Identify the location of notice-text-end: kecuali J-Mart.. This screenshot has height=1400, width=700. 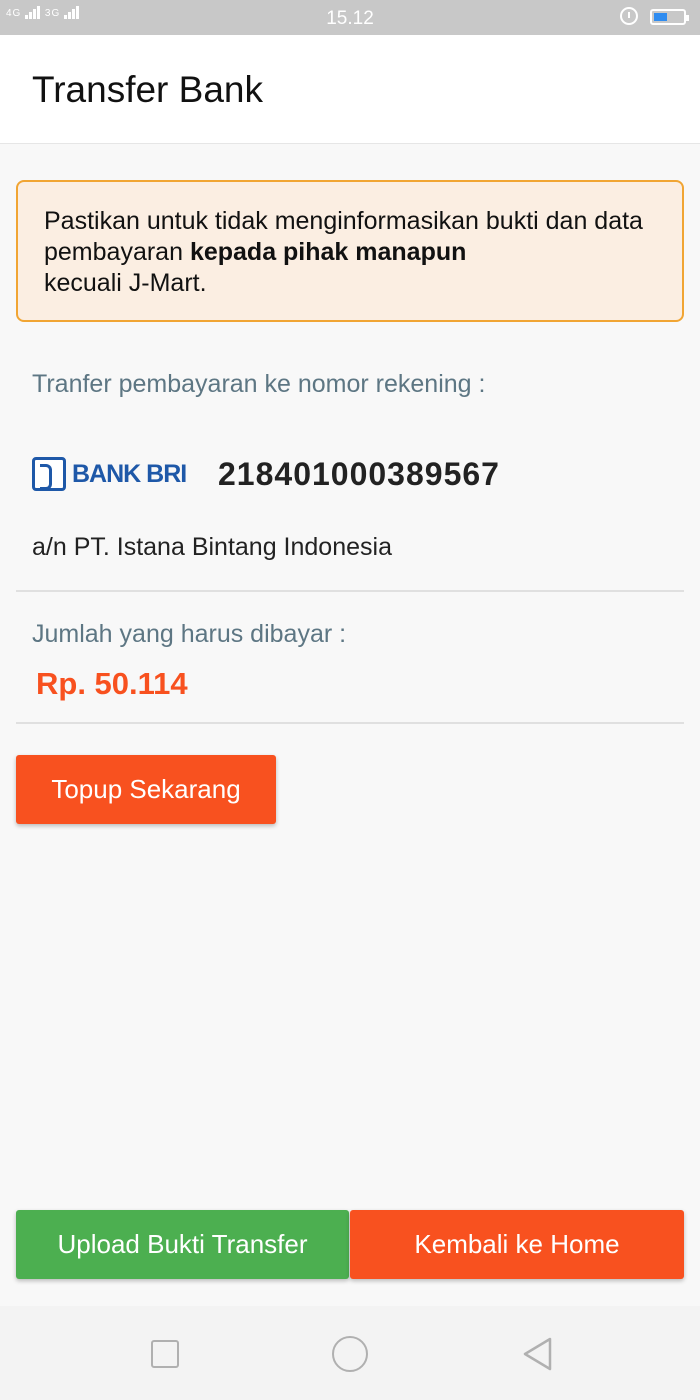
(125, 283).